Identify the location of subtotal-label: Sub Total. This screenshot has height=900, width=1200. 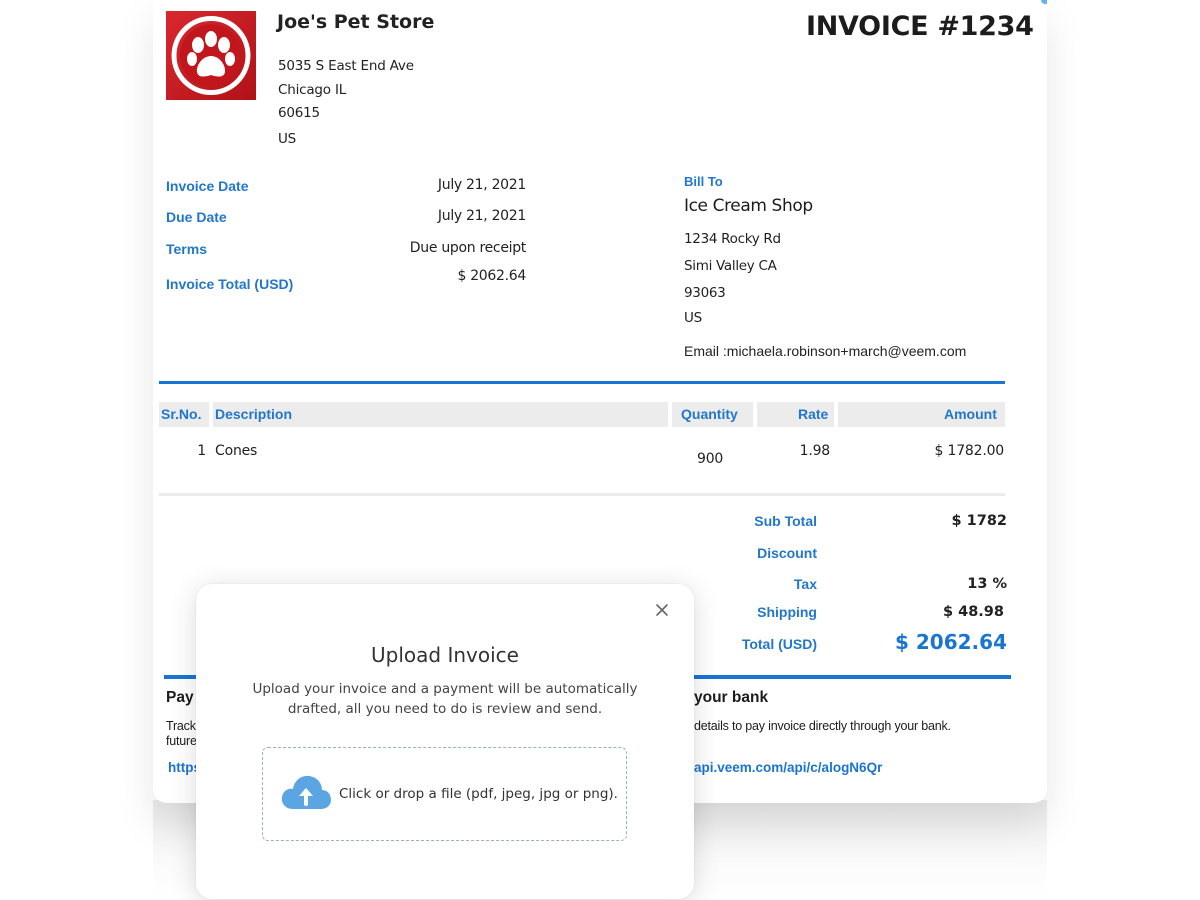
(785, 521).